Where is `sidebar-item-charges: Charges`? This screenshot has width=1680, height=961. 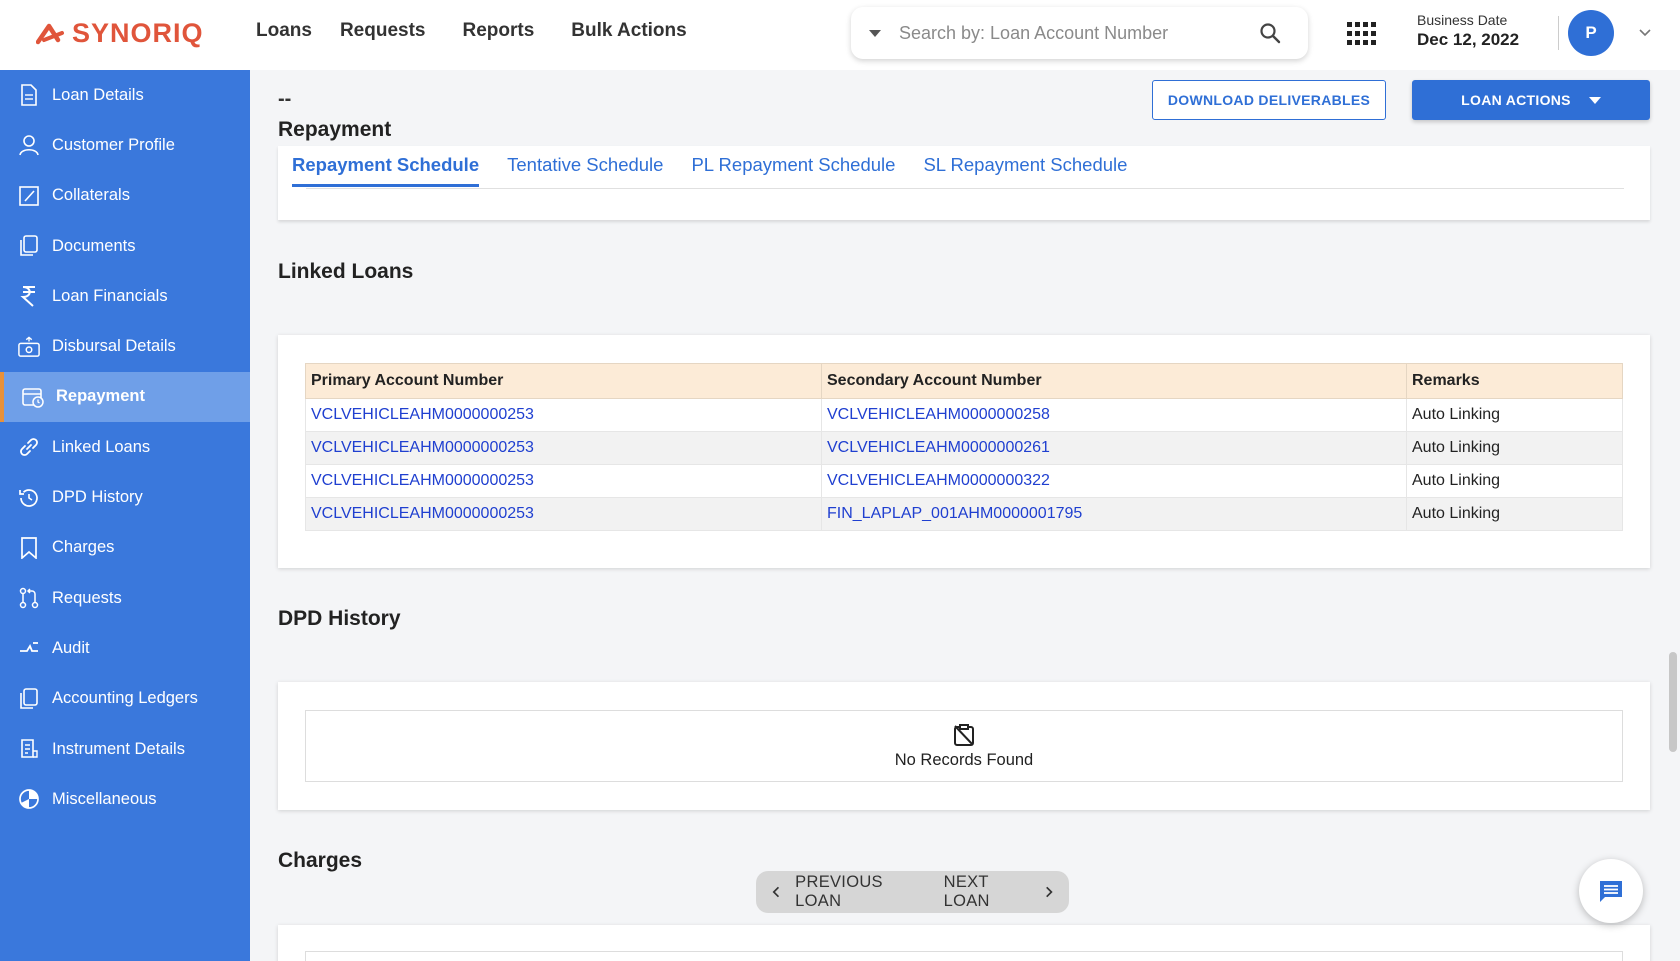 sidebar-item-charges: Charges is located at coordinates (125, 548).